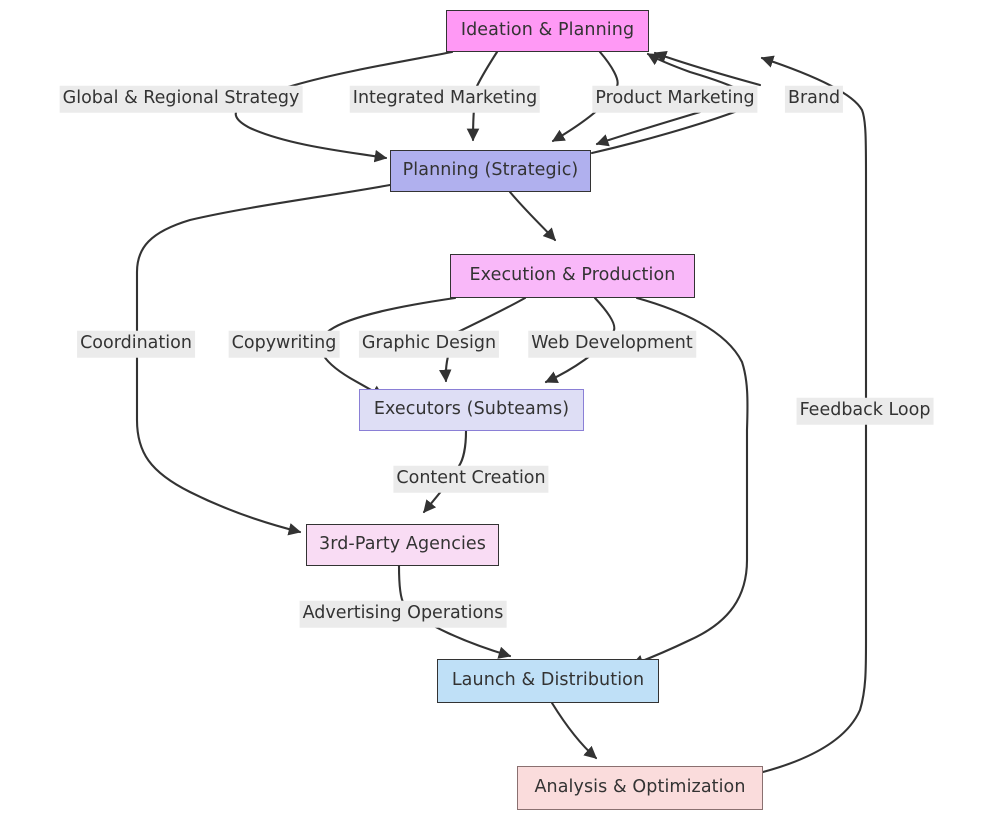  What do you see at coordinates (612, 344) in the screenshot?
I see `edge-label-web-development: Web Development` at bounding box center [612, 344].